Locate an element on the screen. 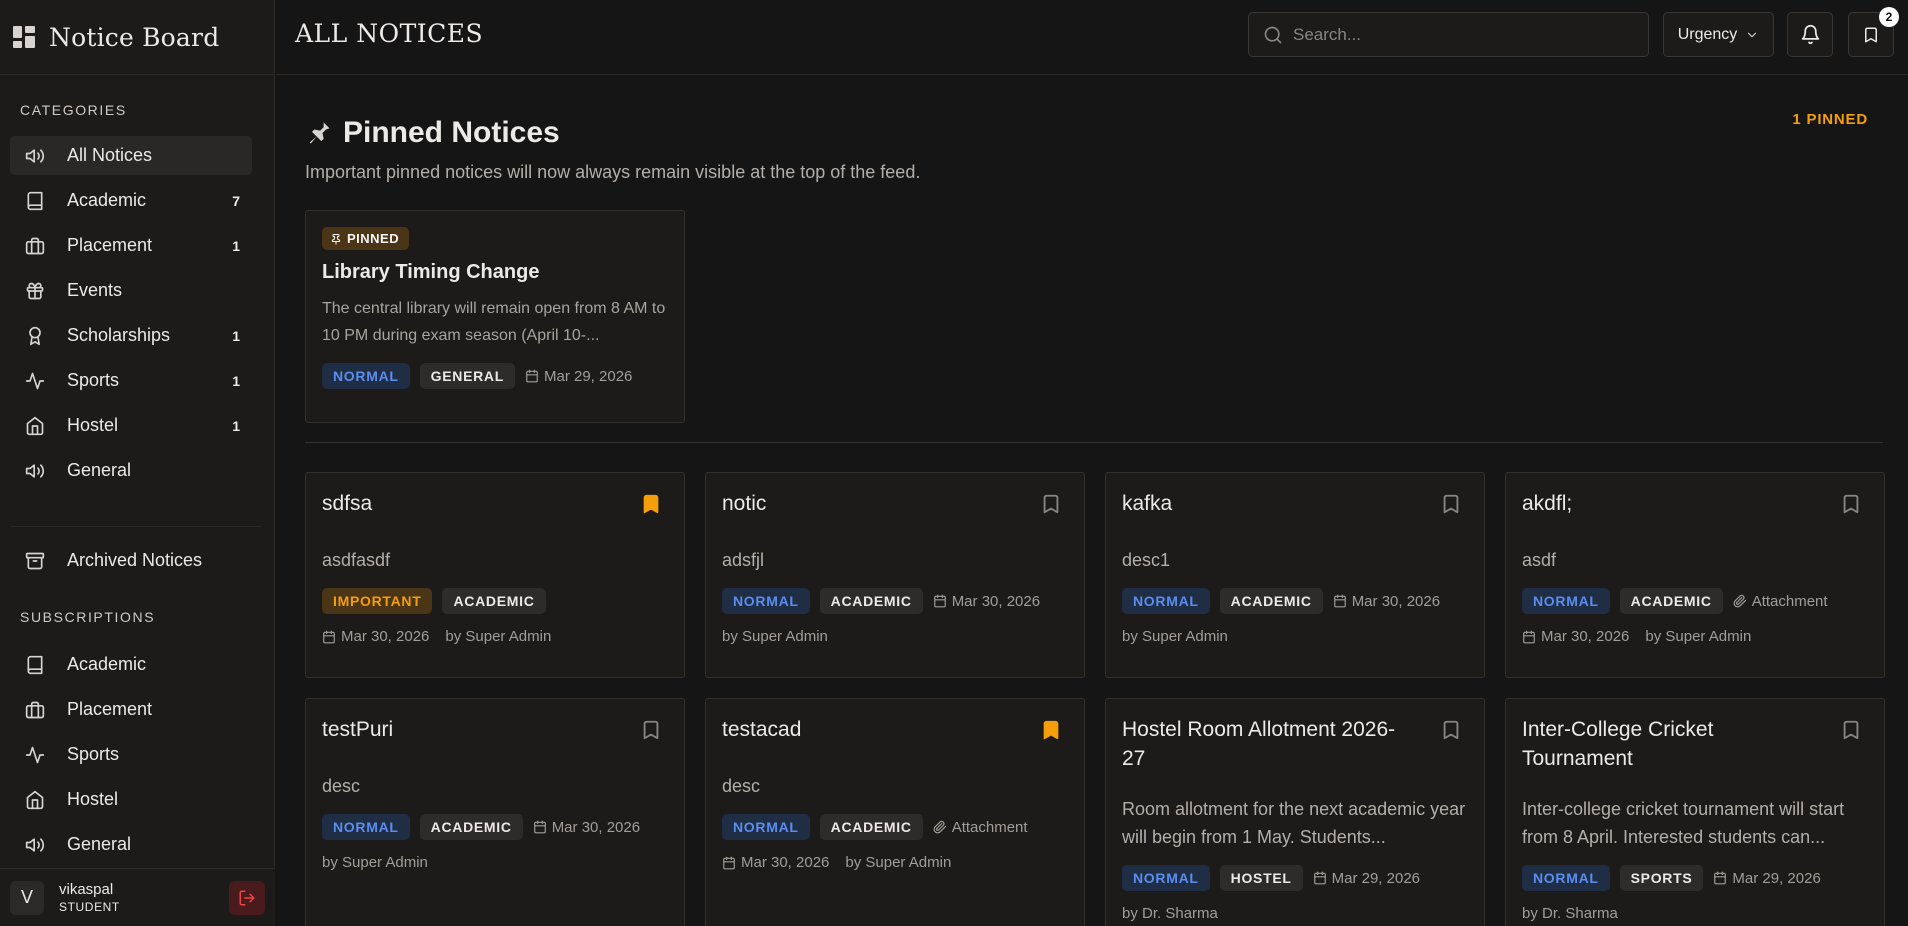 This screenshot has height=926, width=1908. sidebar-item-academic: Academic 7 is located at coordinates (131, 200).